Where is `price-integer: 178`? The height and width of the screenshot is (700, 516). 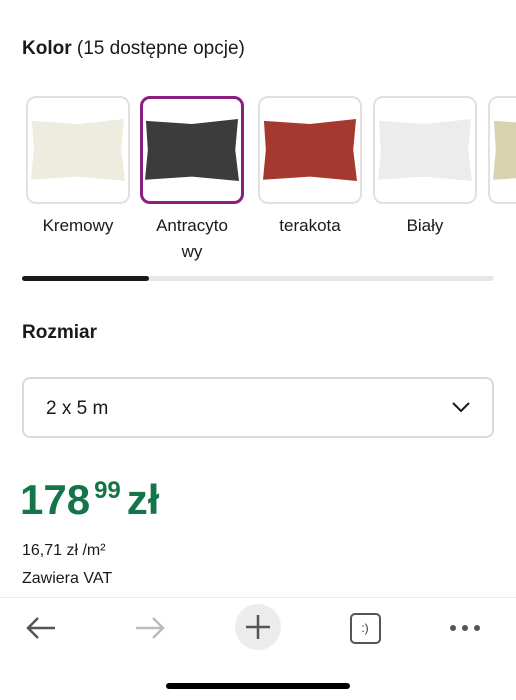
price-integer: 178 is located at coordinates (55, 499).